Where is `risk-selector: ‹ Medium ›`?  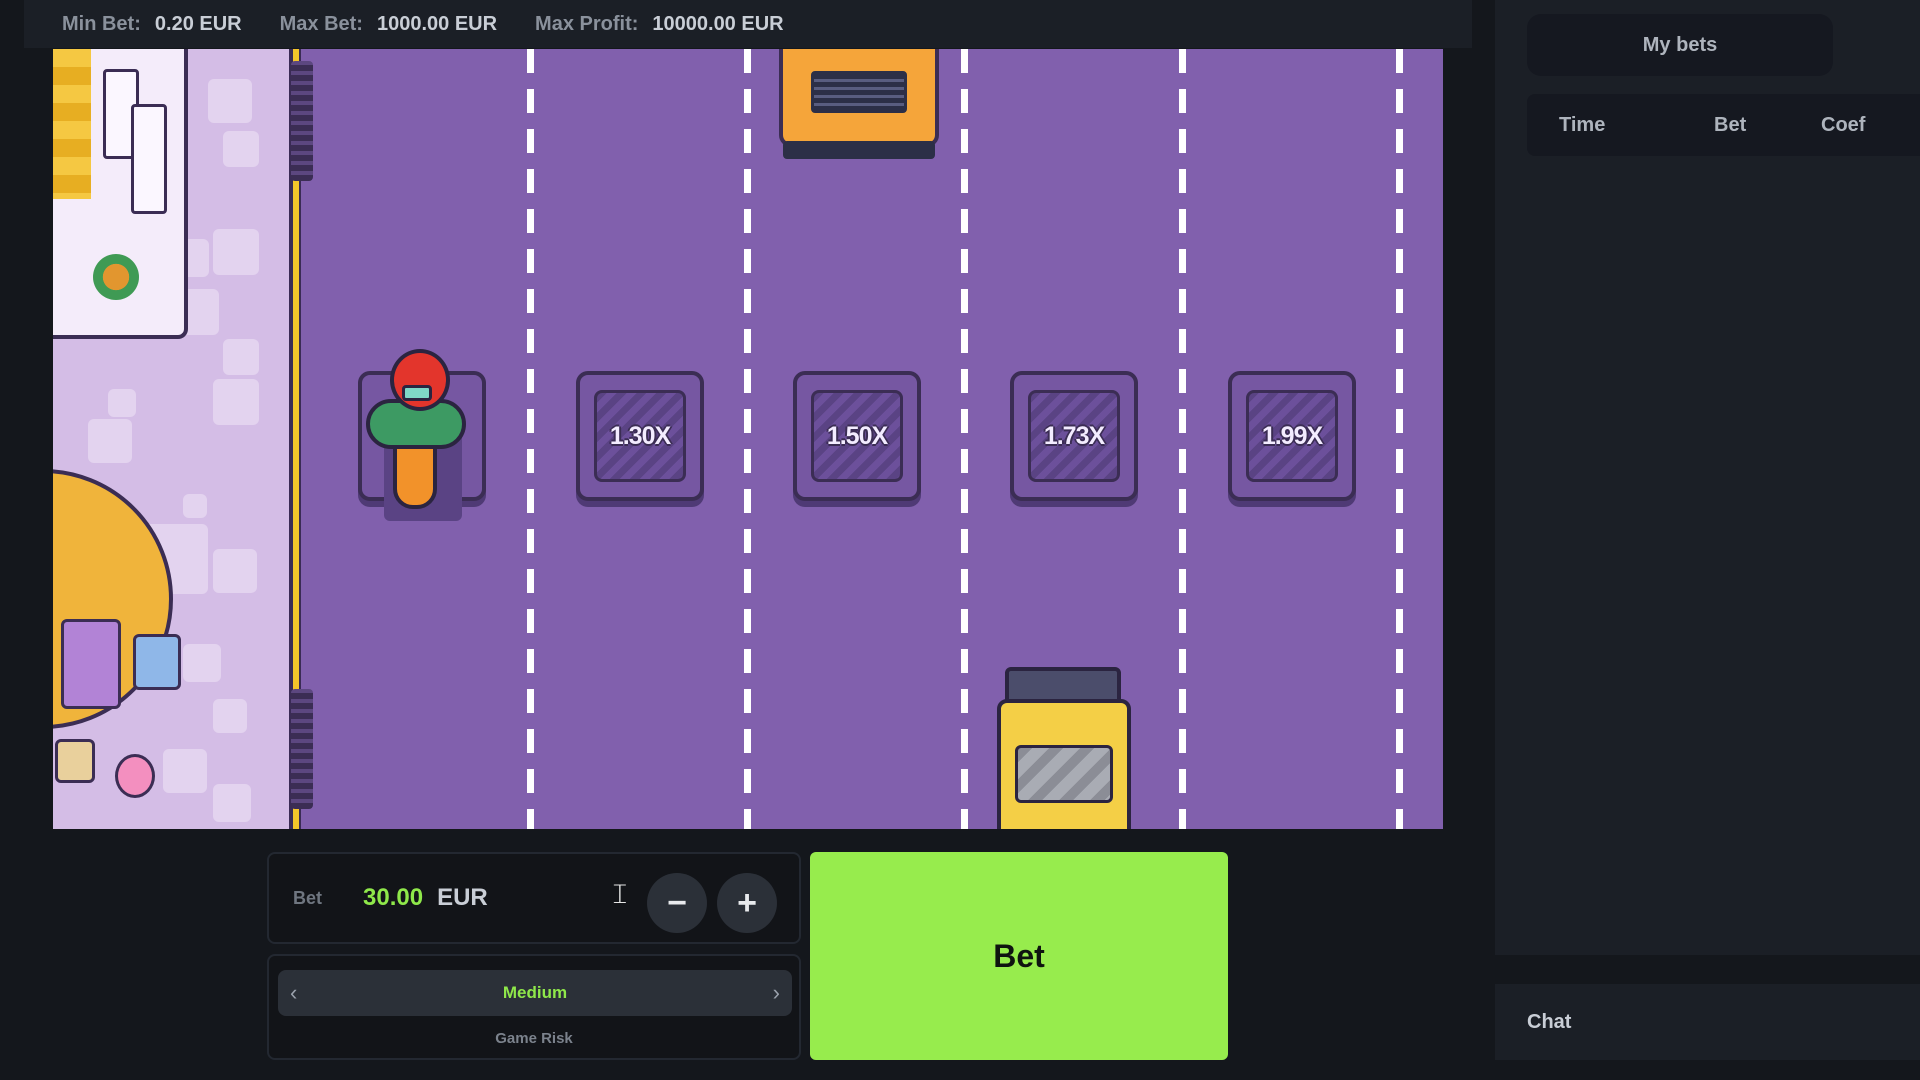
risk-selector: ‹ Medium › is located at coordinates (535, 993).